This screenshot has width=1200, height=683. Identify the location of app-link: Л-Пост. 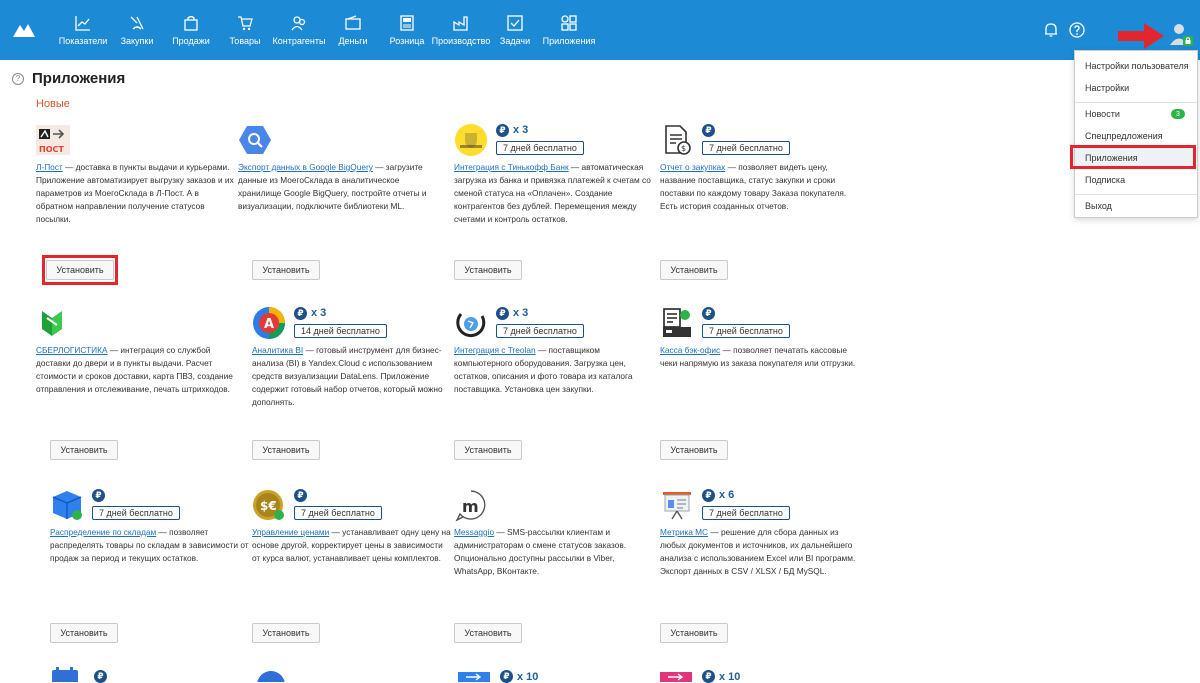
(49, 167).